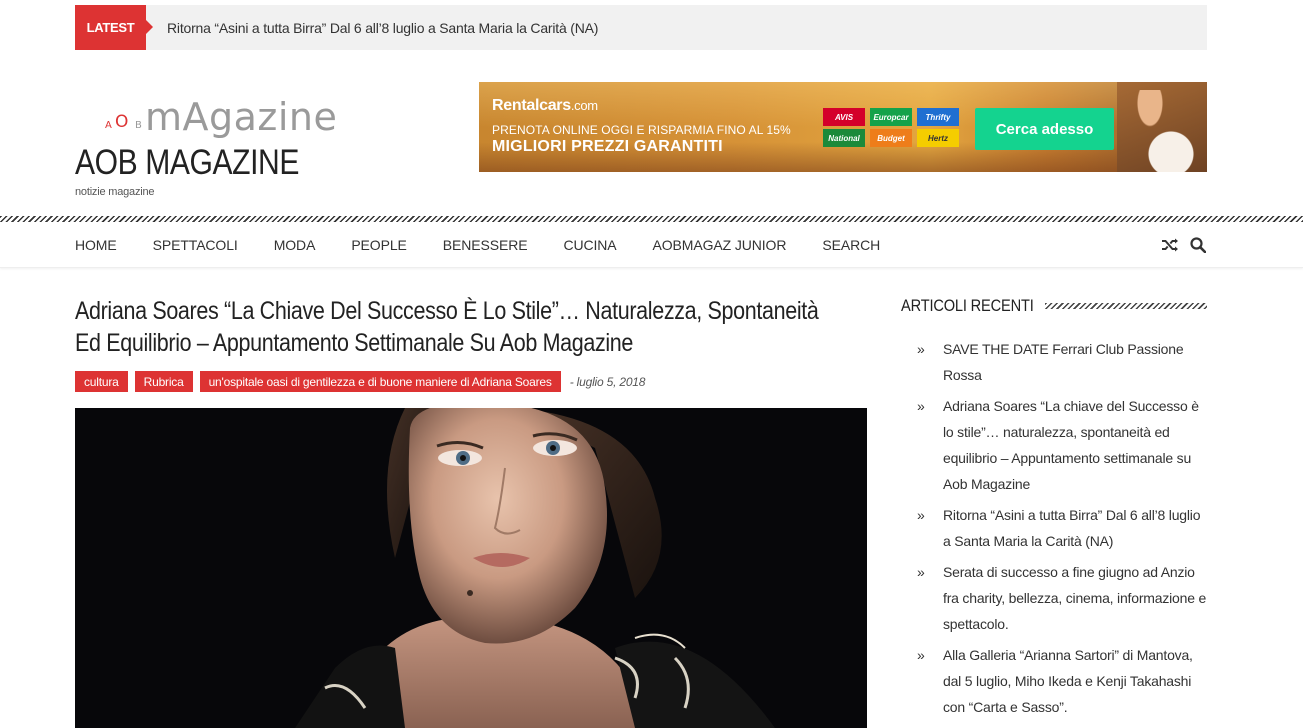 This screenshot has width=1303, height=728. I want to click on site-title: AOB MAGAZINE, so click(191, 163).